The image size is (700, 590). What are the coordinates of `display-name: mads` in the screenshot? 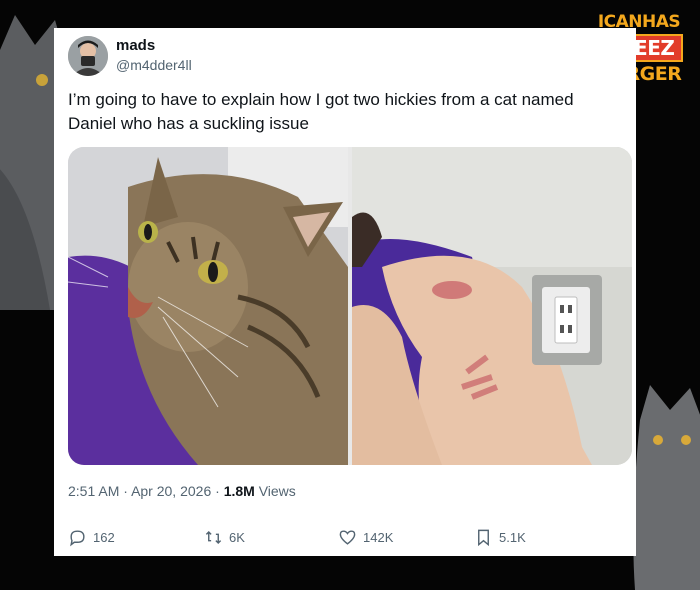 It's located at (135, 45).